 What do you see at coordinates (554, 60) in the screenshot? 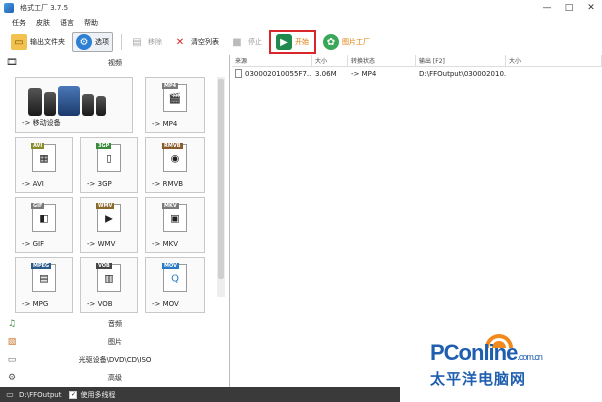
I see `col-output-size: 大小` at bounding box center [554, 60].